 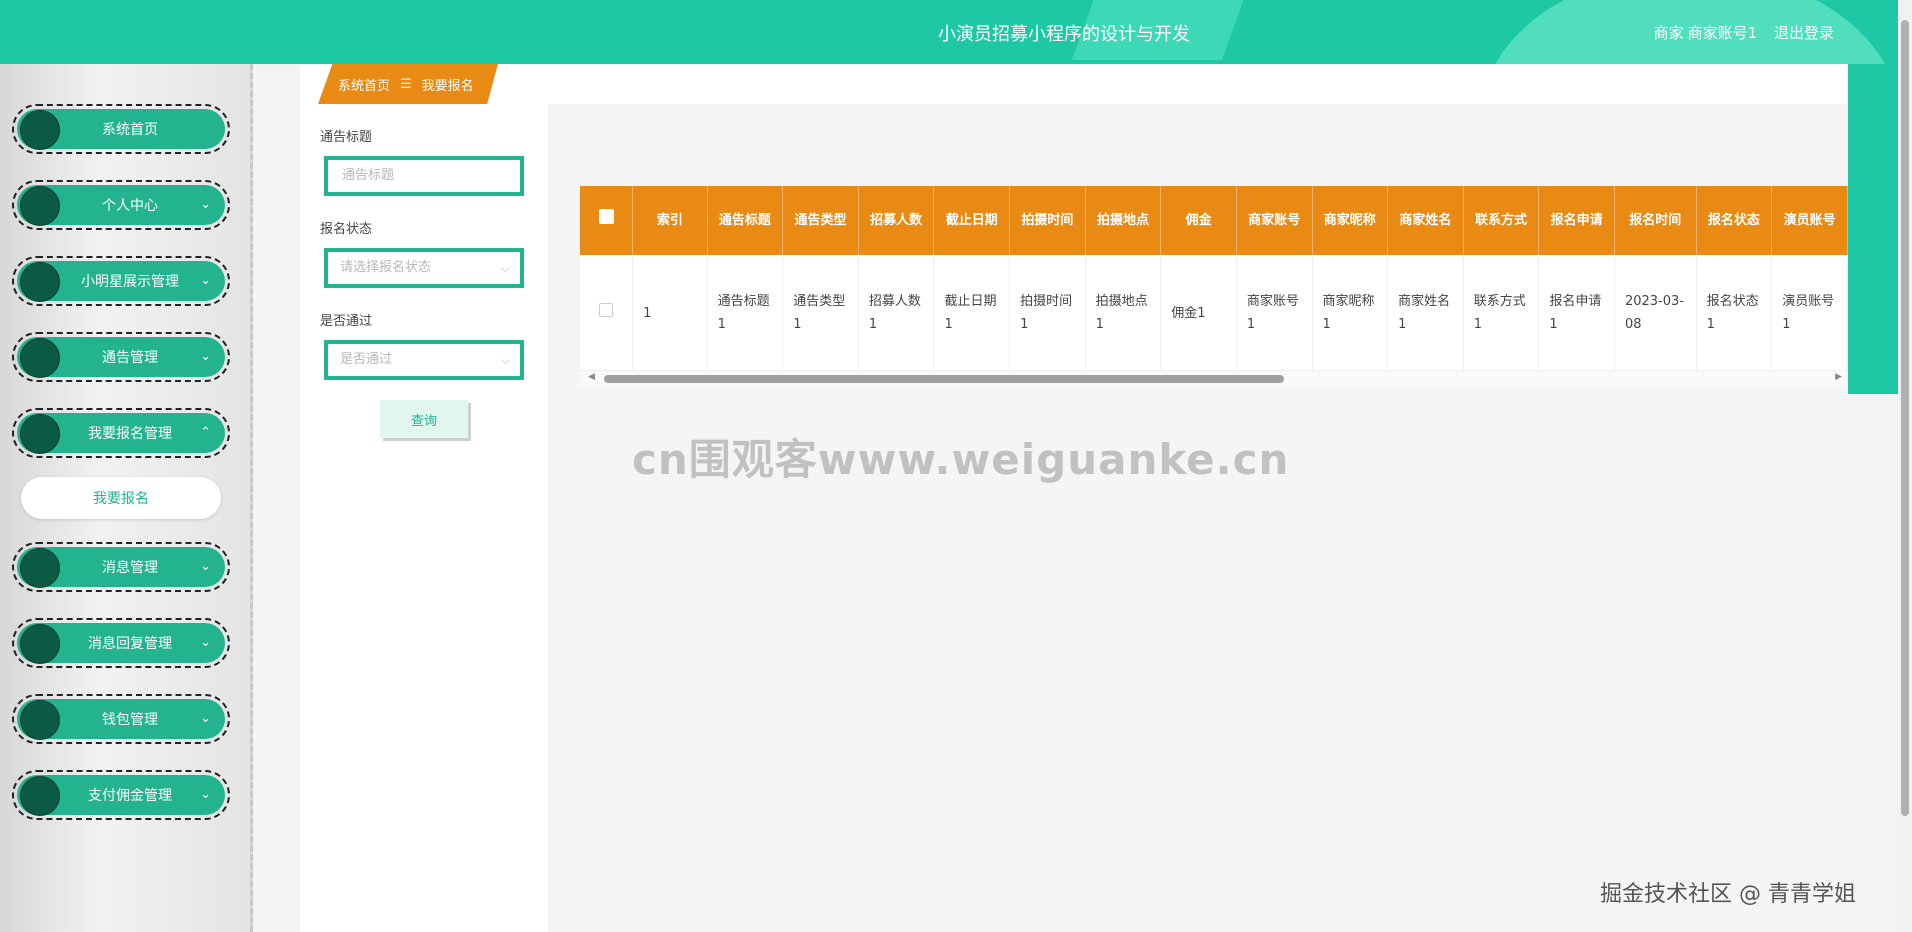 What do you see at coordinates (1274, 313) in the screenshot?
I see `table-cell: 商家账号1` at bounding box center [1274, 313].